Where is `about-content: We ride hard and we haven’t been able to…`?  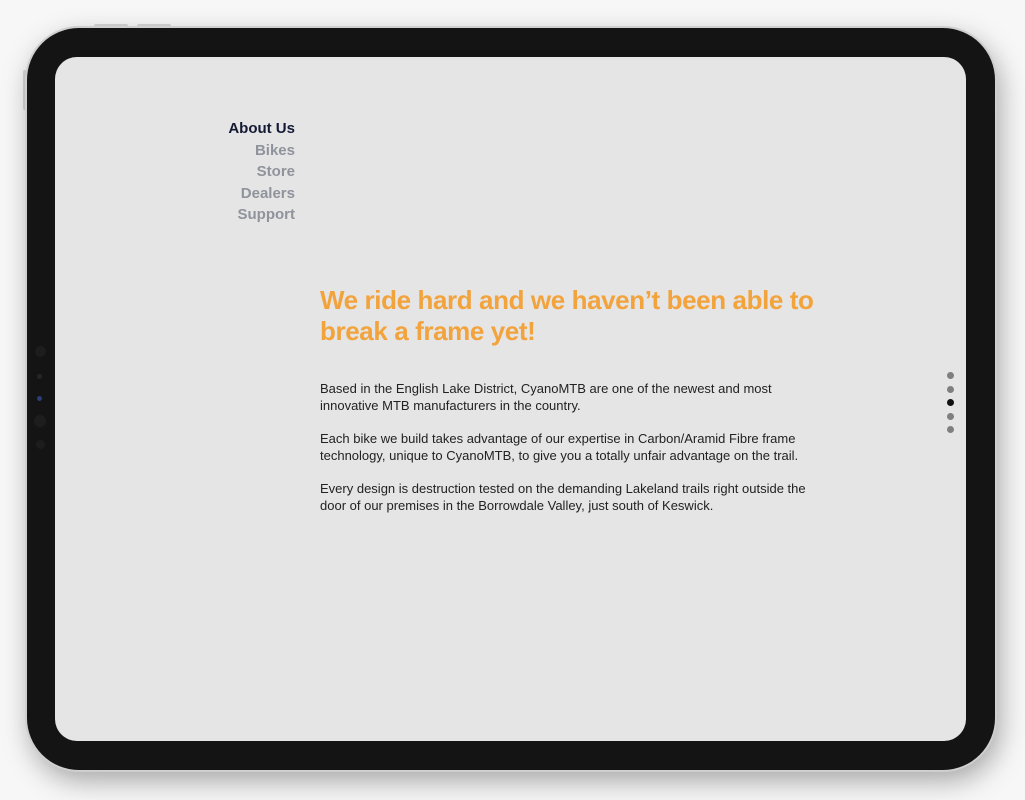 about-content: We ride hard and we haven’t been able to… is located at coordinates (570, 407).